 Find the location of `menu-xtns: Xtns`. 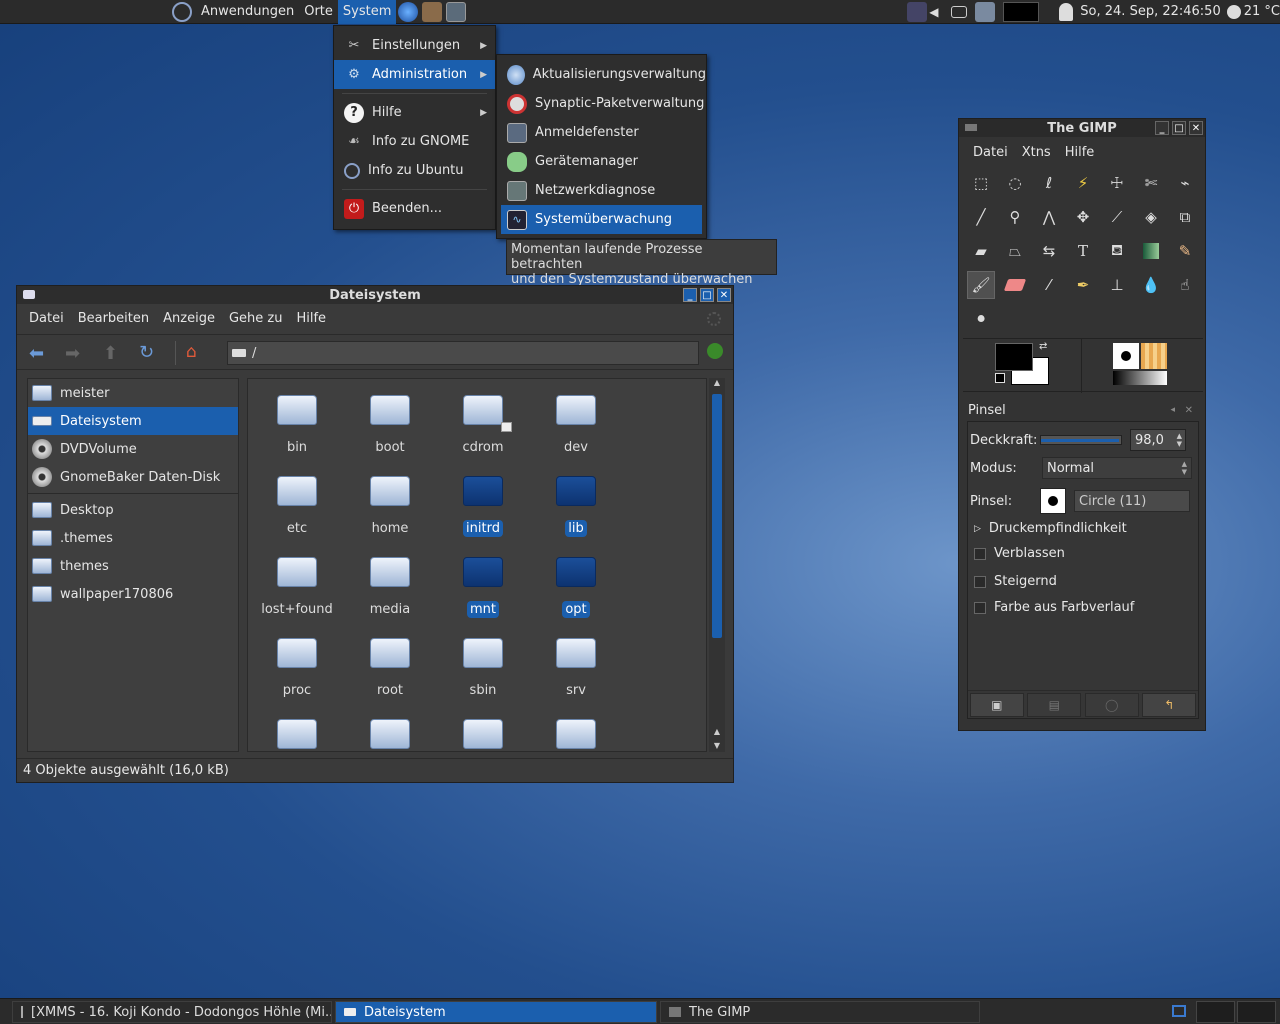

menu-xtns: Xtns is located at coordinates (1036, 152).